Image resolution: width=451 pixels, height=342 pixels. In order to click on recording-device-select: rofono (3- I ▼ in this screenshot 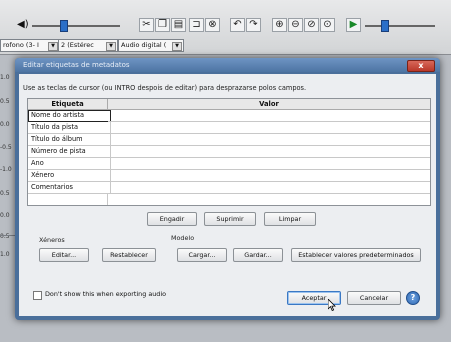, I will do `click(30, 45)`.